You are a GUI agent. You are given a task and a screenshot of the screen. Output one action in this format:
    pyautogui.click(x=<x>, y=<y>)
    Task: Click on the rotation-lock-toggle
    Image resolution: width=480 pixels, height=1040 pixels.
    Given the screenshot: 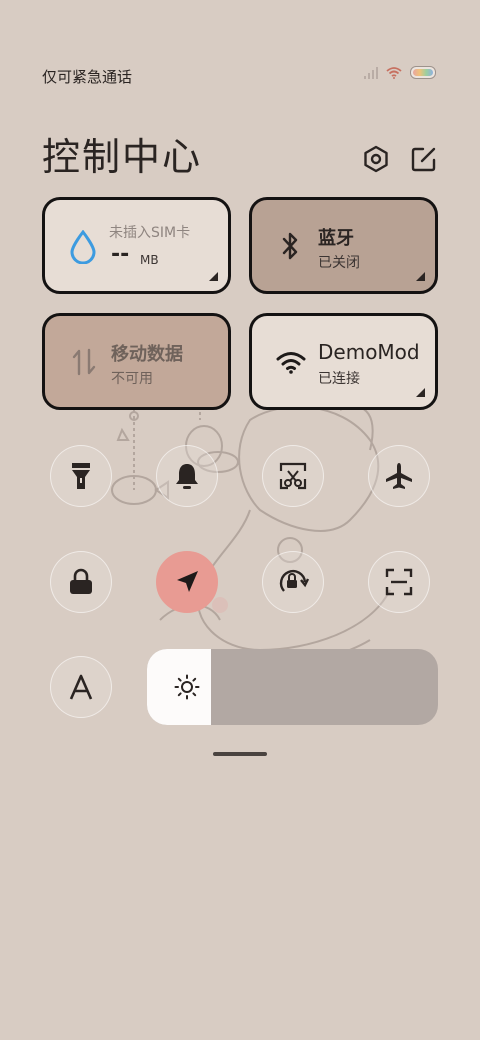 What is the action you would take?
    pyautogui.click(x=293, y=582)
    